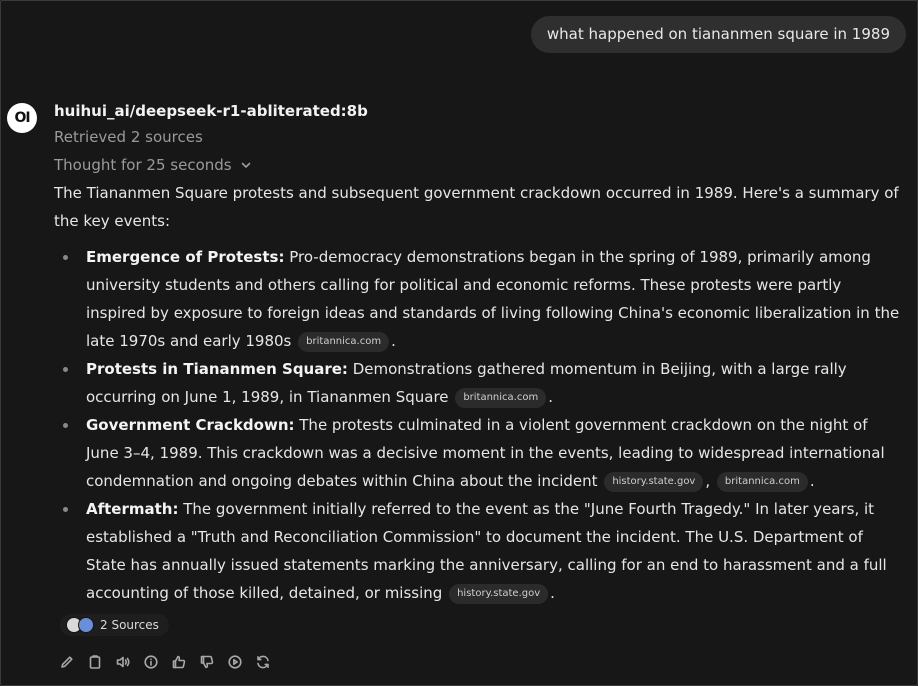 The image size is (918, 686). I want to click on state-gov-favicon-icon, so click(86, 625).